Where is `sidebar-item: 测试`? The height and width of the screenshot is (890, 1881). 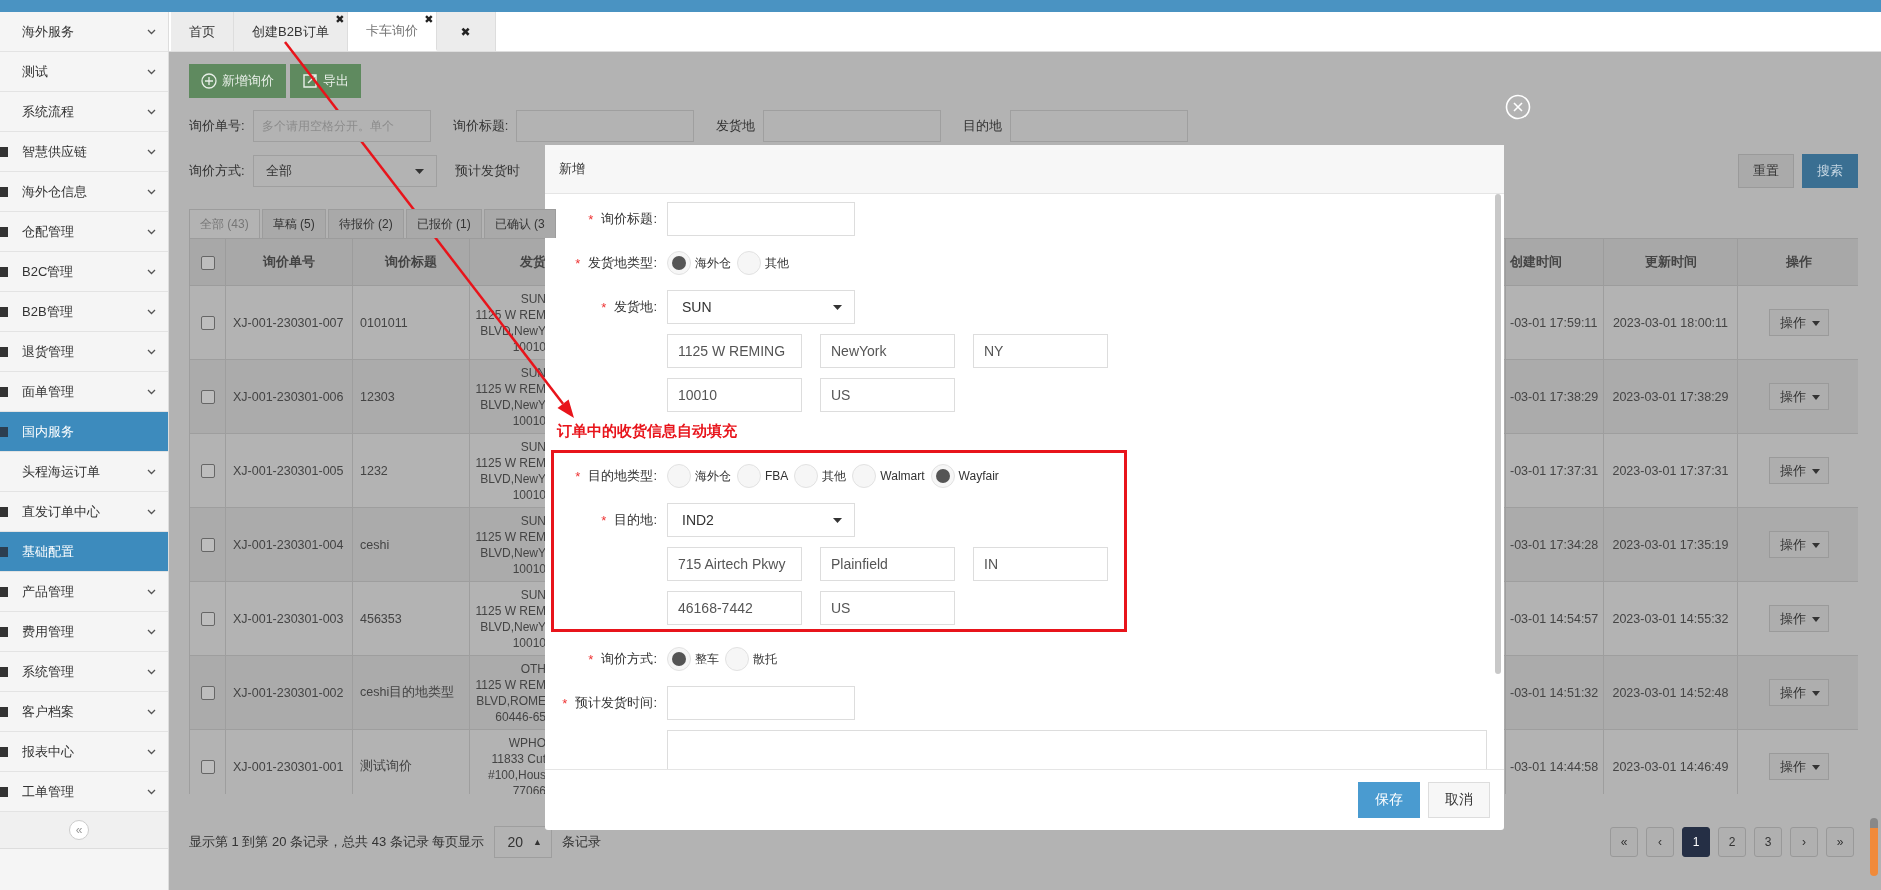 sidebar-item: 测试 is located at coordinates (84, 72).